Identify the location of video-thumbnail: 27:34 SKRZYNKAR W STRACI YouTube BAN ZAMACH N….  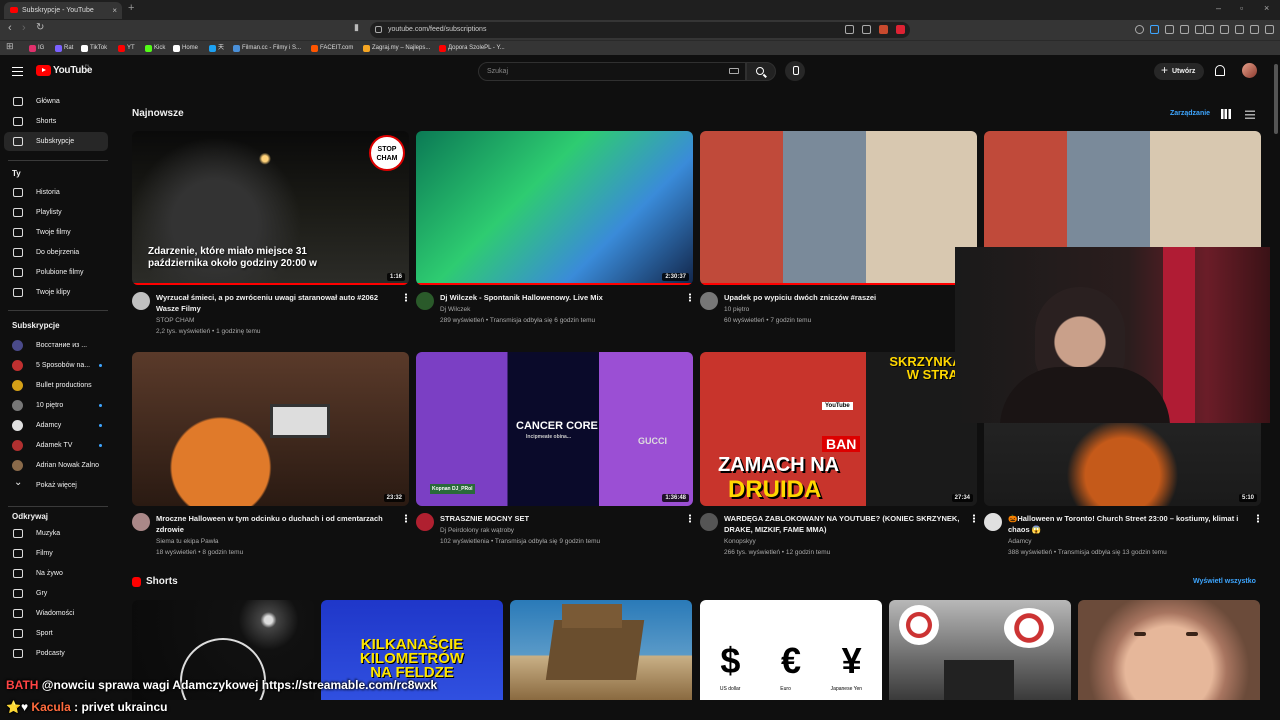
(838, 429).